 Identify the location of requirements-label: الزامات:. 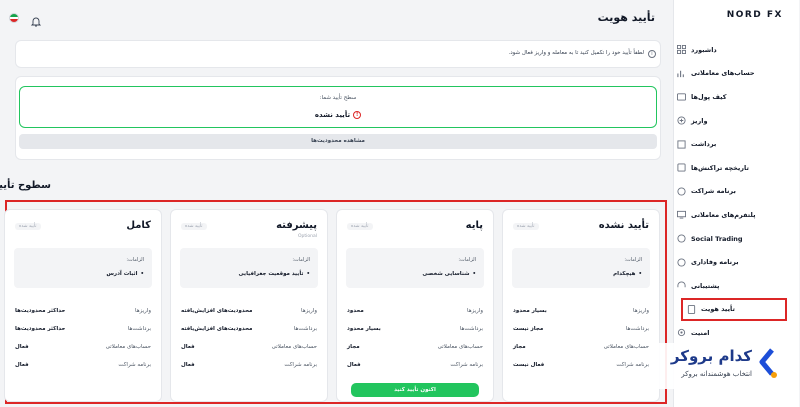
(302, 260).